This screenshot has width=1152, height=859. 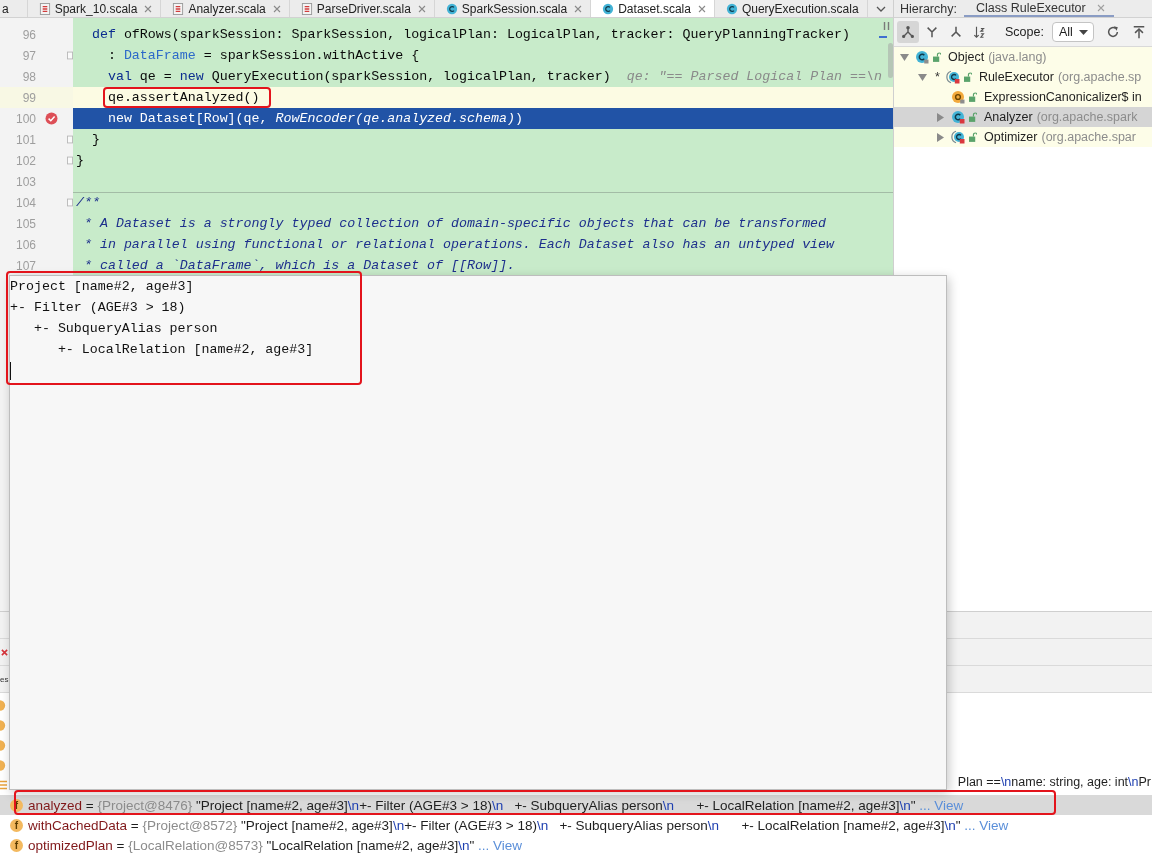 I want to click on asterisk-marker: *, so click(x=937, y=77).